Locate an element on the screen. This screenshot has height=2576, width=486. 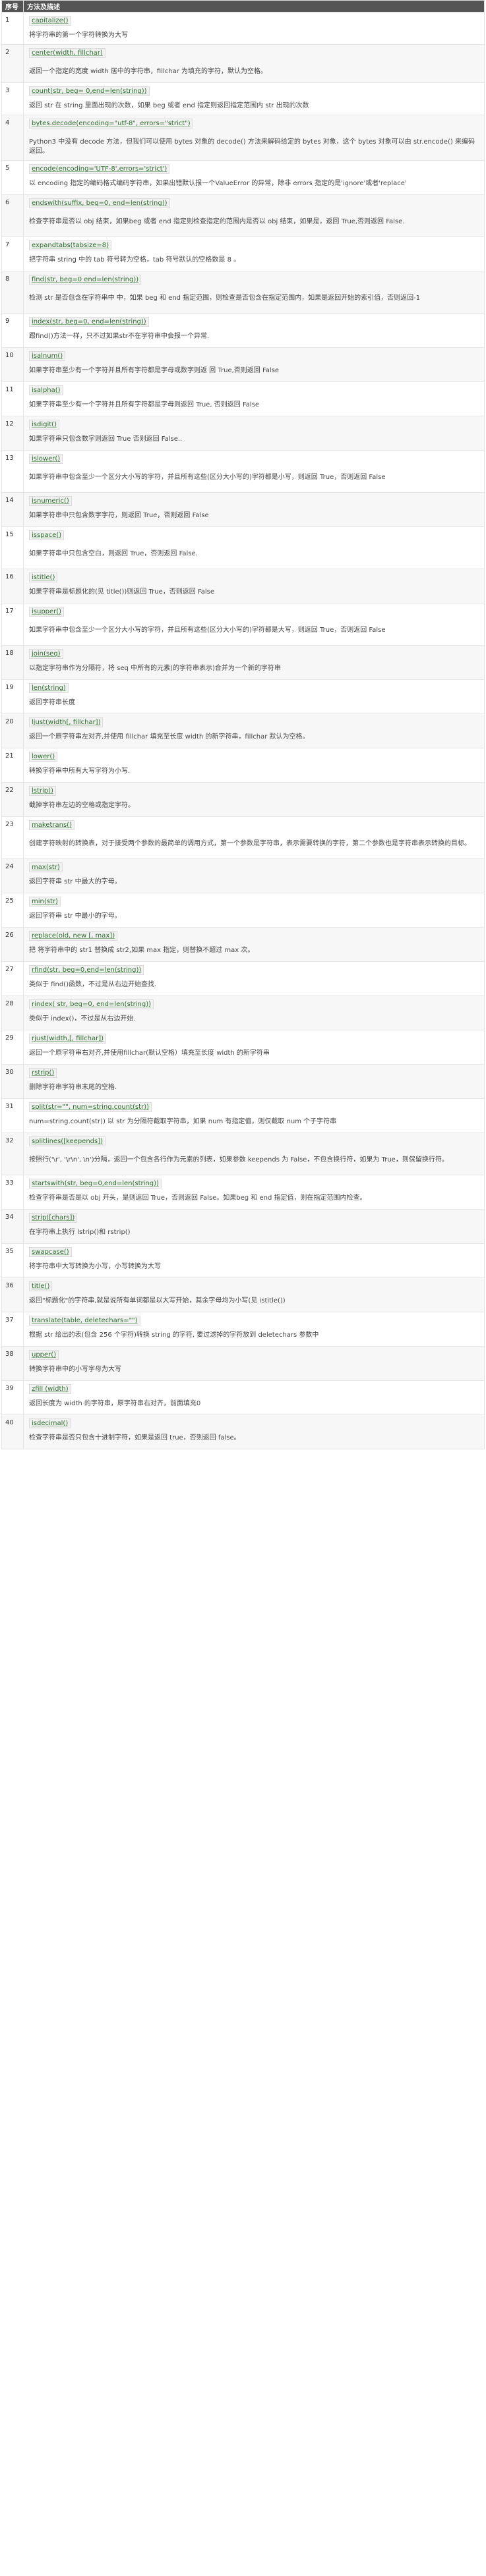
row-number: 8 is located at coordinates (12, 292).